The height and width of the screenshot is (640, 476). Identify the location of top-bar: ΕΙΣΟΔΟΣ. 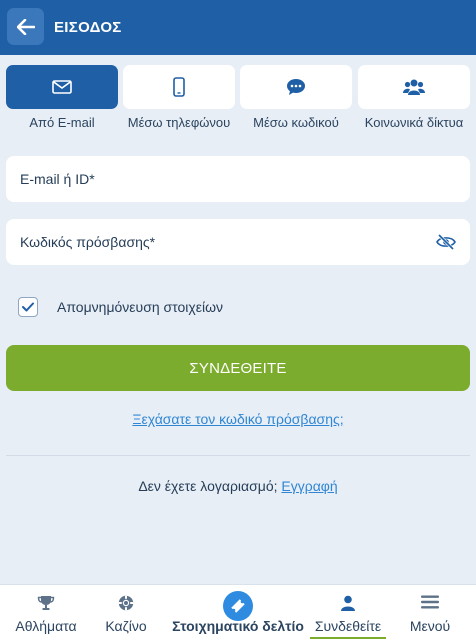
(238, 27).